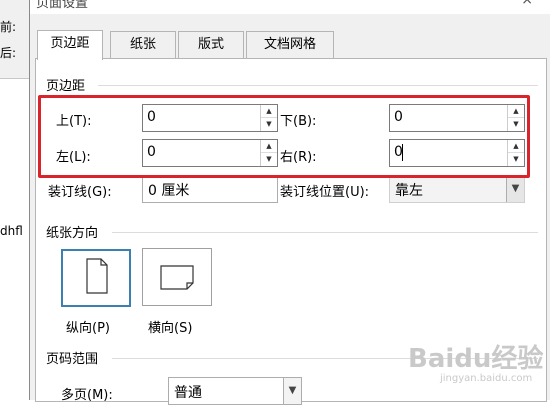 The width and height of the screenshot is (550, 405). Describe the element at coordinates (87, 395) in the screenshot. I see `multiple-pages-label: 多页(M):` at that location.